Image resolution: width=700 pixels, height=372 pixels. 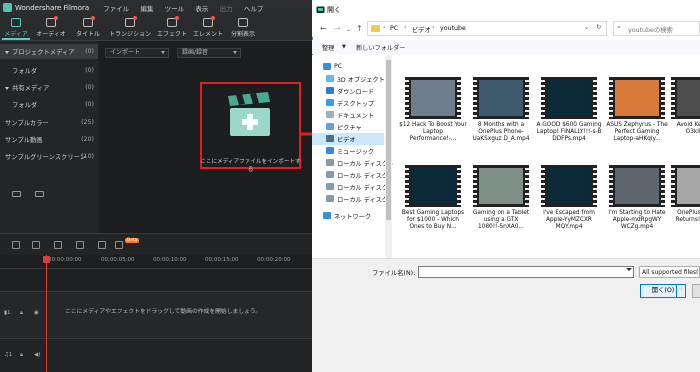 What do you see at coordinates (354, 163) in the screenshot?
I see `nav-item-drive-c: ローカル ディスク (C` at bounding box center [354, 163].